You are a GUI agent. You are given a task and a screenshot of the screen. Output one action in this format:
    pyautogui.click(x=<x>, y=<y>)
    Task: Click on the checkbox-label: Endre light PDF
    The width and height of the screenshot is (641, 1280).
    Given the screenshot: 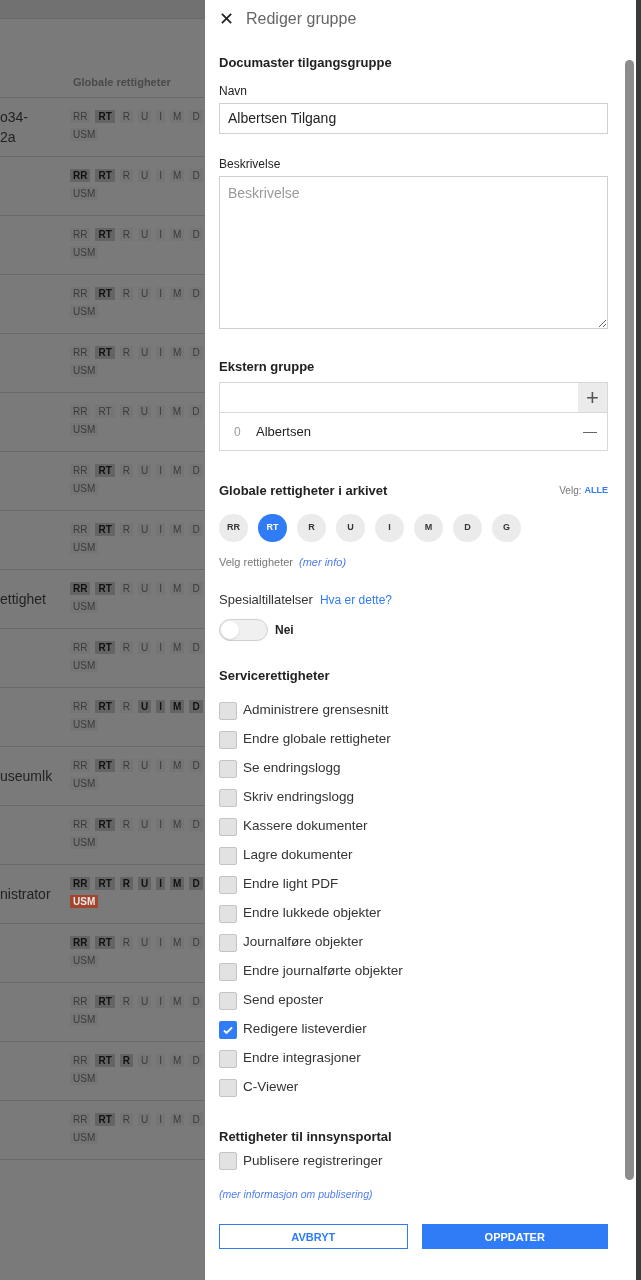 What is the action you would take?
    pyautogui.click(x=291, y=884)
    